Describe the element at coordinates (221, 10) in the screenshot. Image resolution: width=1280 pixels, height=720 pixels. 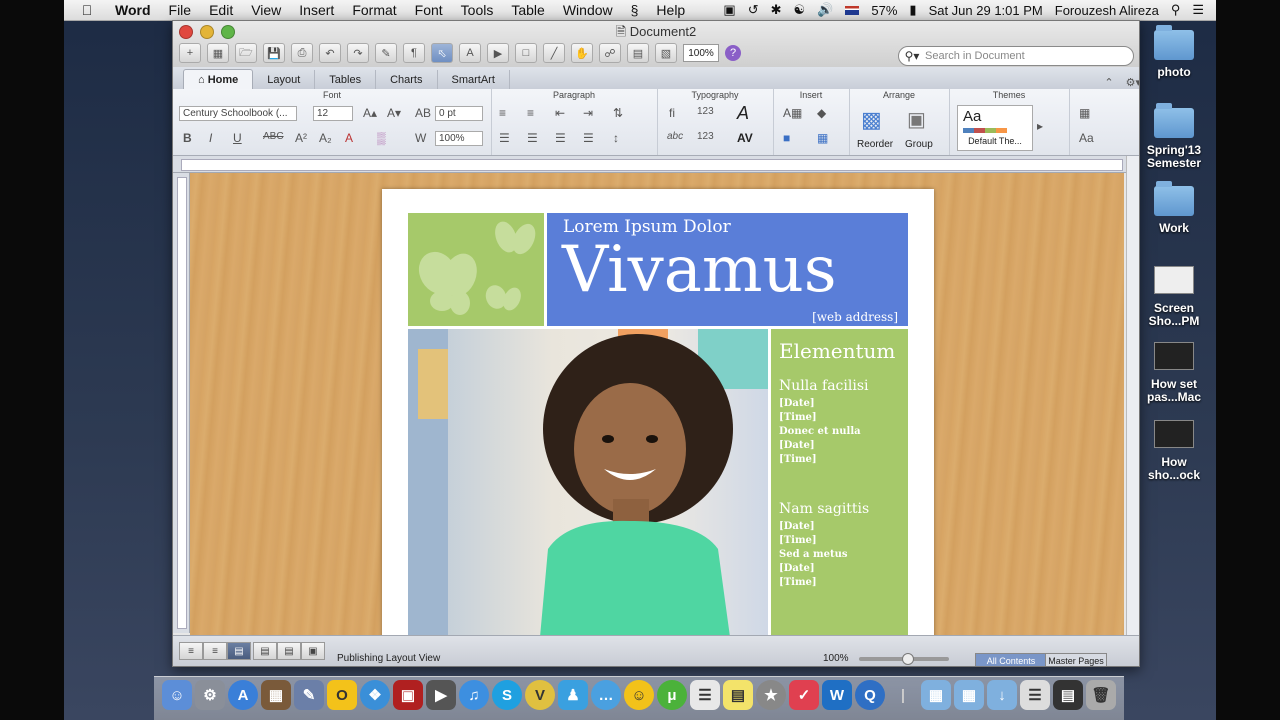
I see `menu-edit: Edit` at that location.